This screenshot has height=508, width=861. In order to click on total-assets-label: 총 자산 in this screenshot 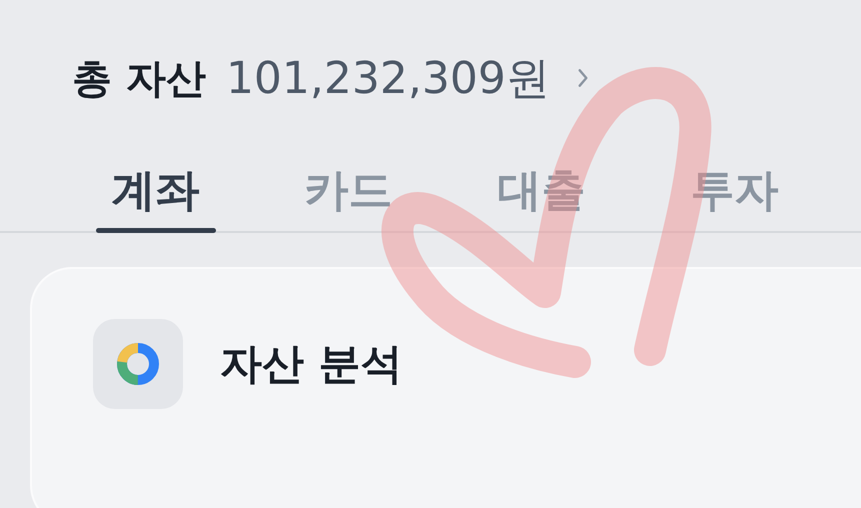, I will do `click(139, 79)`.